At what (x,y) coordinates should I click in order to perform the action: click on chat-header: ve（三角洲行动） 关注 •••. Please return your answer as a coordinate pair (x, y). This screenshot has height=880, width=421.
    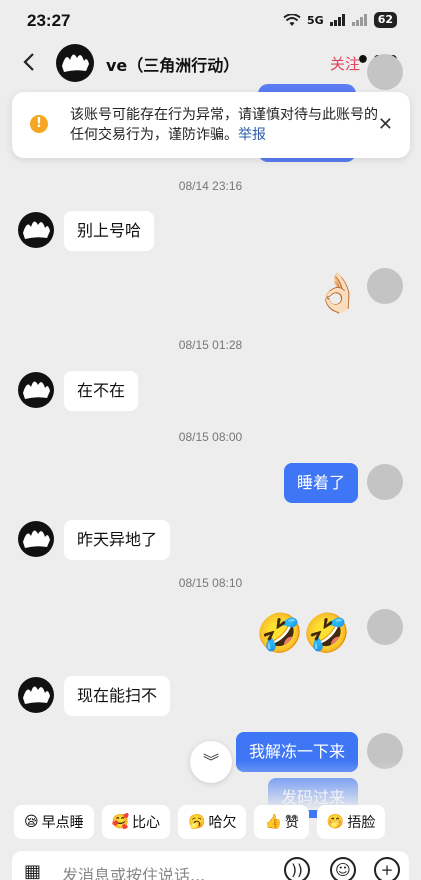
    Looking at the image, I should click on (210, 63).